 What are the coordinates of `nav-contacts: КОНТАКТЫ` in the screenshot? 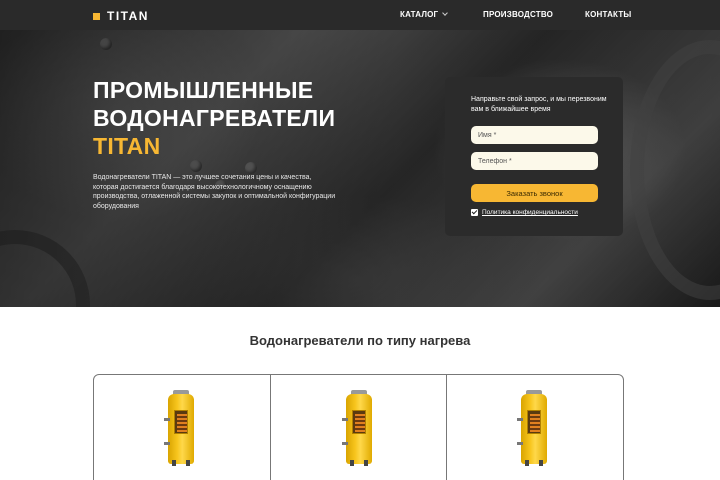 It's located at (608, 14).